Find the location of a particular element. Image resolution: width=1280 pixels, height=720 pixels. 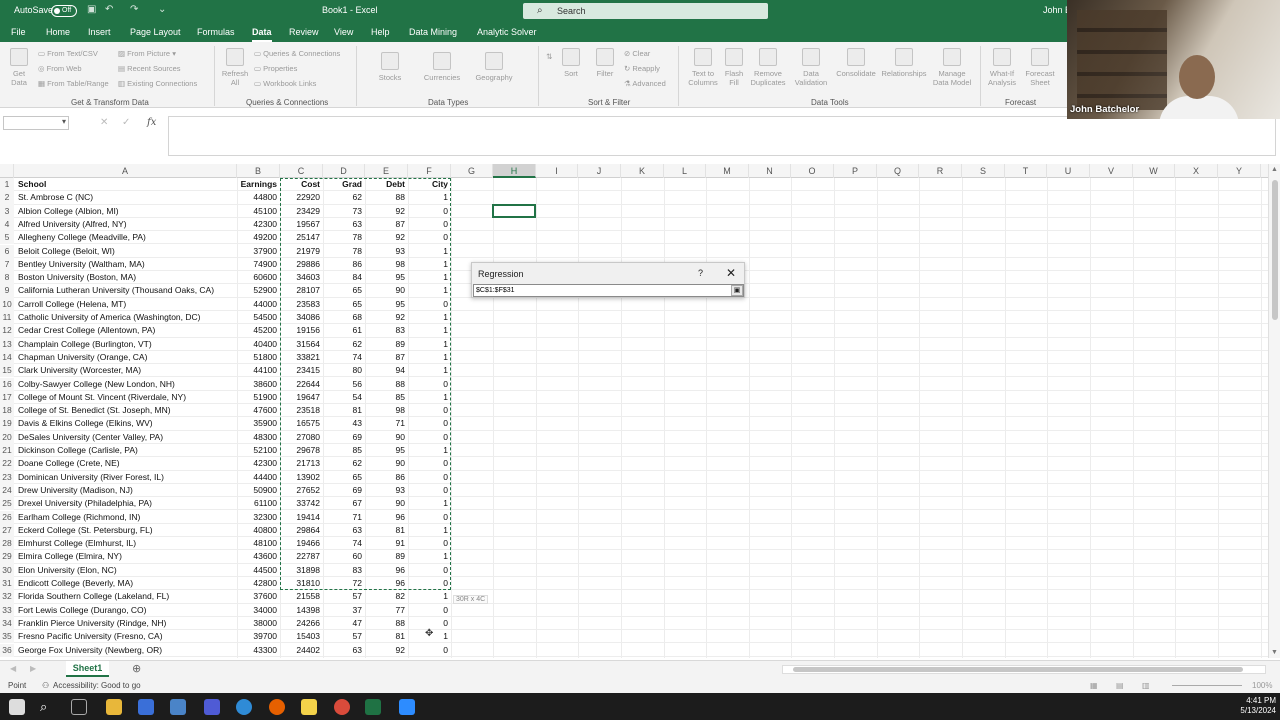

data-cell: 43600 is located at coordinates (258, 556).